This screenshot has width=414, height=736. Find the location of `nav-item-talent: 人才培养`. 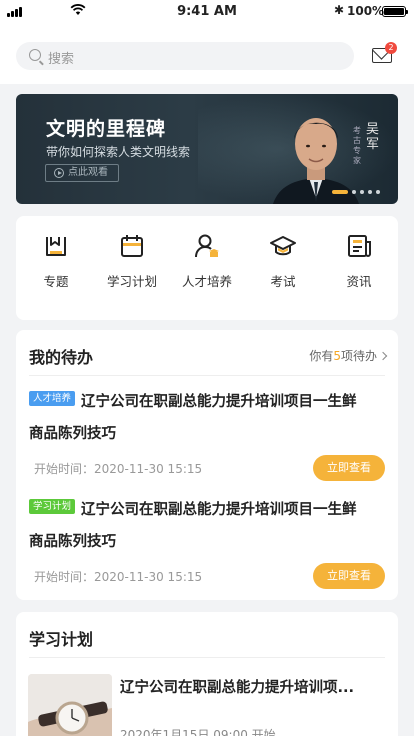

nav-item-talent: 人才培养 is located at coordinates (207, 268).